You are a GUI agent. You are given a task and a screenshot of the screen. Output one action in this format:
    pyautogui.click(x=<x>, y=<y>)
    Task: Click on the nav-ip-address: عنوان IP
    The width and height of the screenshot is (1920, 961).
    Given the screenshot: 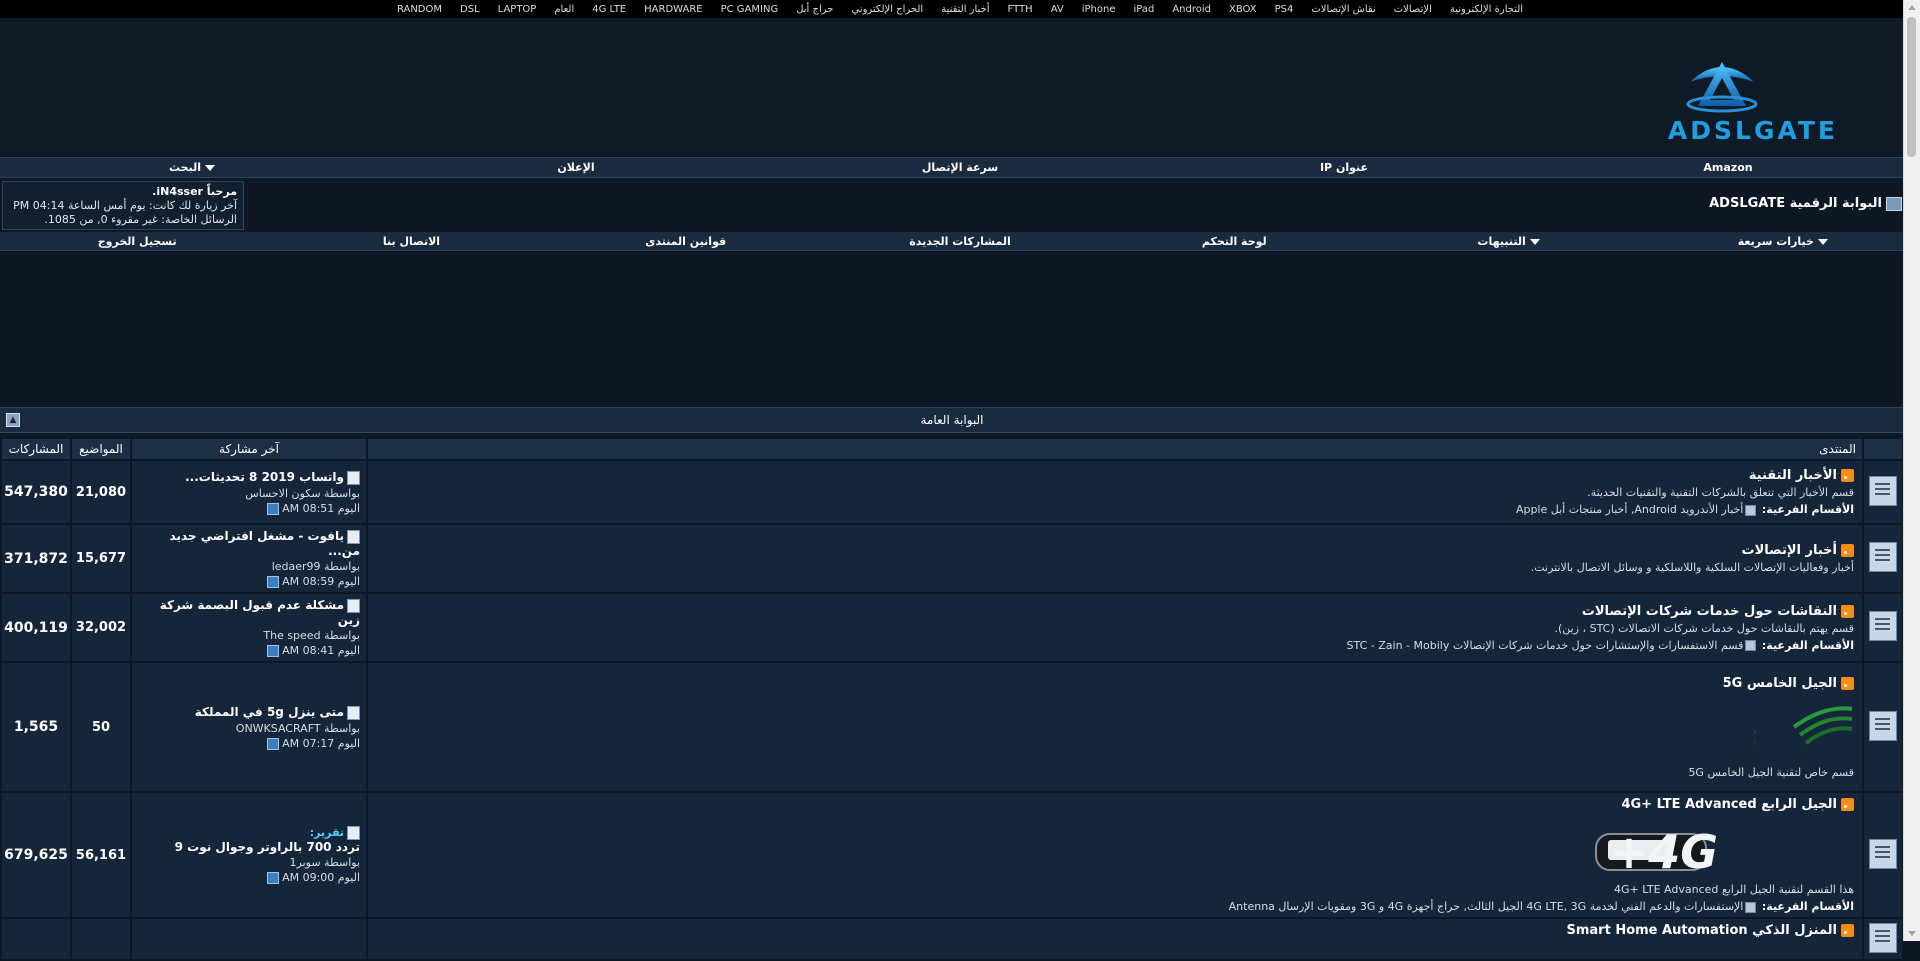 What is the action you would take?
    pyautogui.click(x=1344, y=167)
    